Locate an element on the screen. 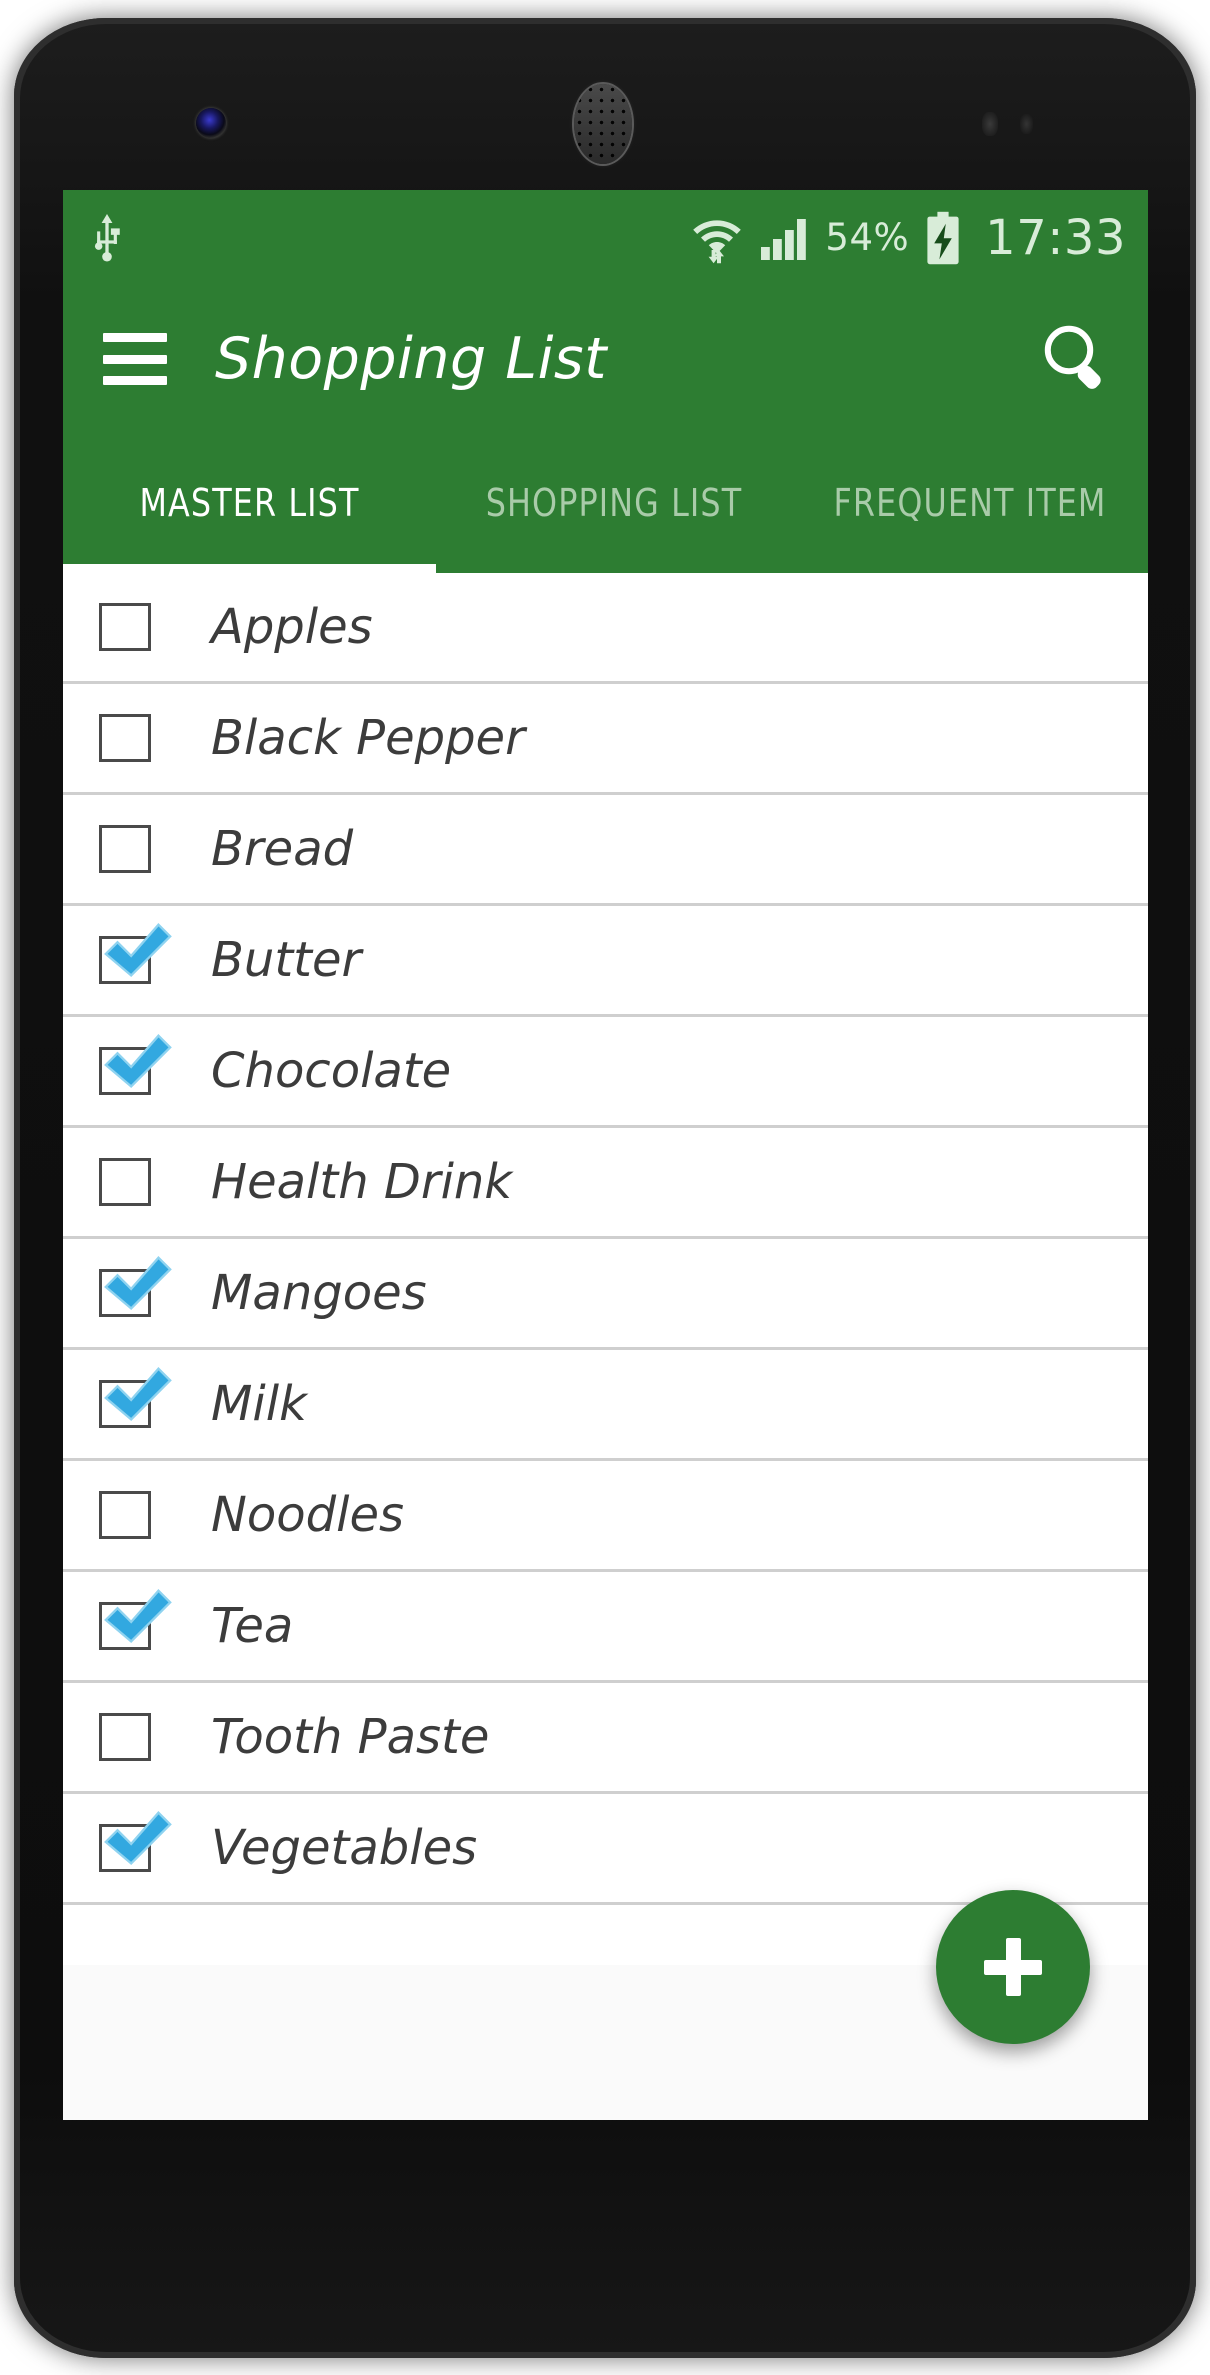  status-bar-right: 54% 17:33 is located at coordinates (908, 238).